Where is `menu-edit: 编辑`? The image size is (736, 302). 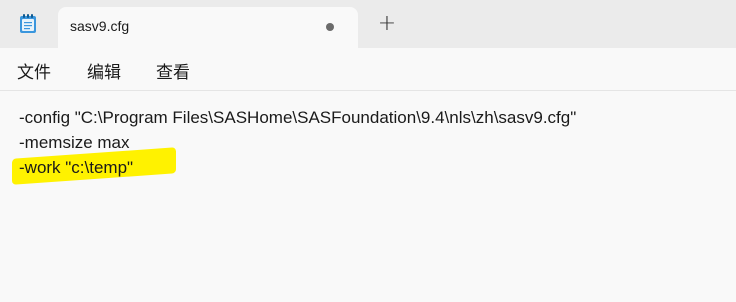 menu-edit: 编辑 is located at coordinates (104, 70).